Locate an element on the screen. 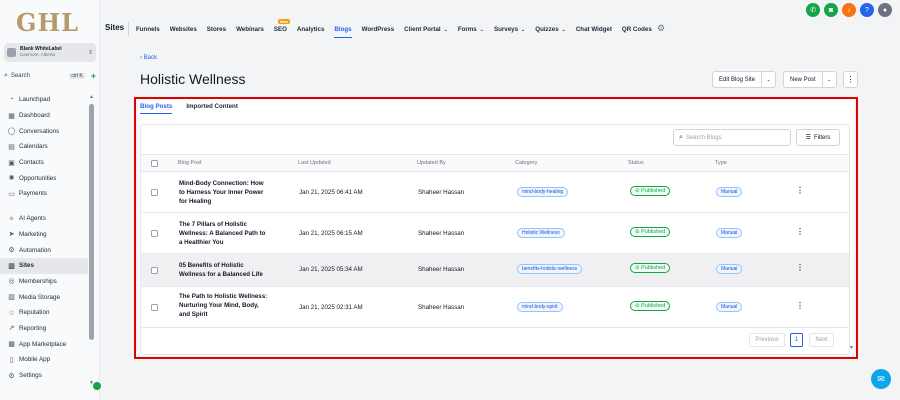 This screenshot has height=400, width=900. tab-quizzes: Quizzes ⌄ is located at coordinates (550, 29).